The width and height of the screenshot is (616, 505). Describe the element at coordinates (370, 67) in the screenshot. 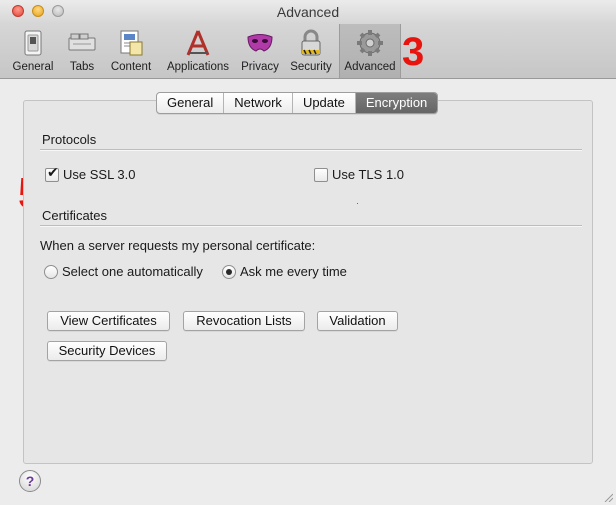

I see `toolbar-label: Advanced` at that location.